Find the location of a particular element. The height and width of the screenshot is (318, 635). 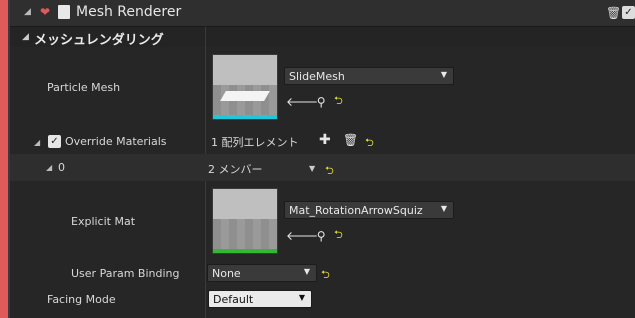

heart-icon: ❤ is located at coordinates (45, 12).